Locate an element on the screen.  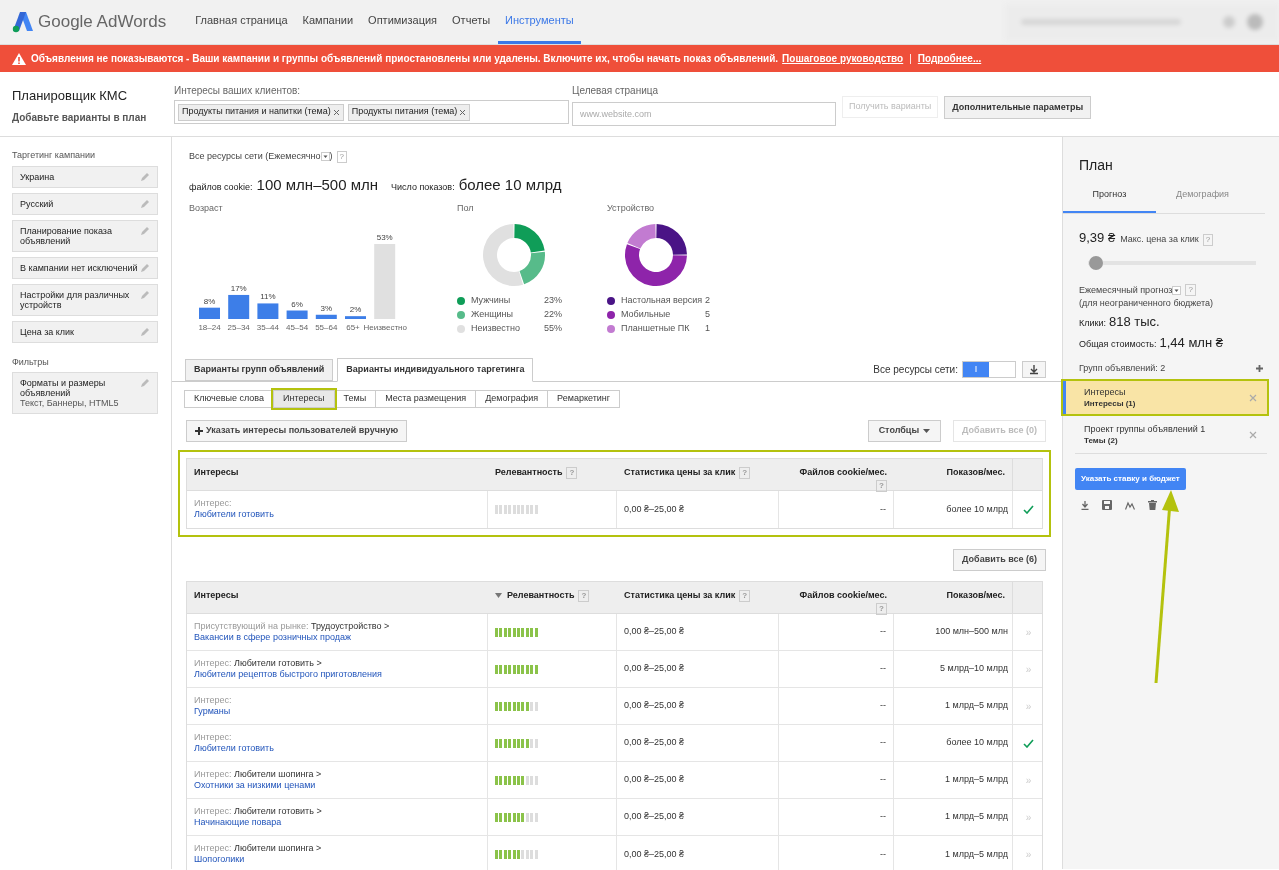
advanced-button: Дополнительные параметры is located at coordinates (1018, 107).